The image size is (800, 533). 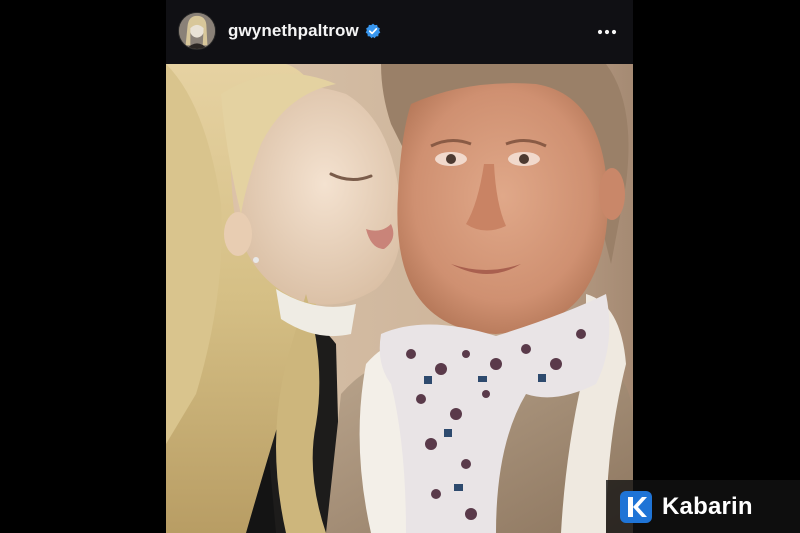 What do you see at coordinates (293, 31) in the screenshot?
I see `username-link: gwynethpaltrow` at bounding box center [293, 31].